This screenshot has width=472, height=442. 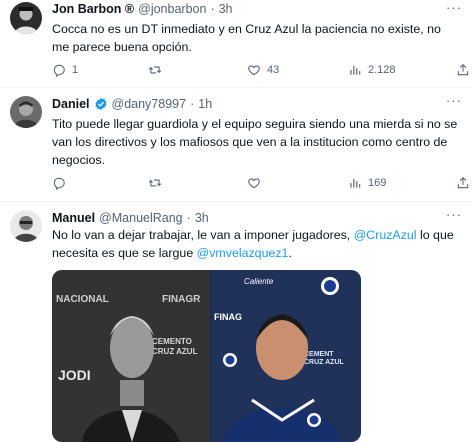 I want to click on views-count: 169, so click(x=377, y=183).